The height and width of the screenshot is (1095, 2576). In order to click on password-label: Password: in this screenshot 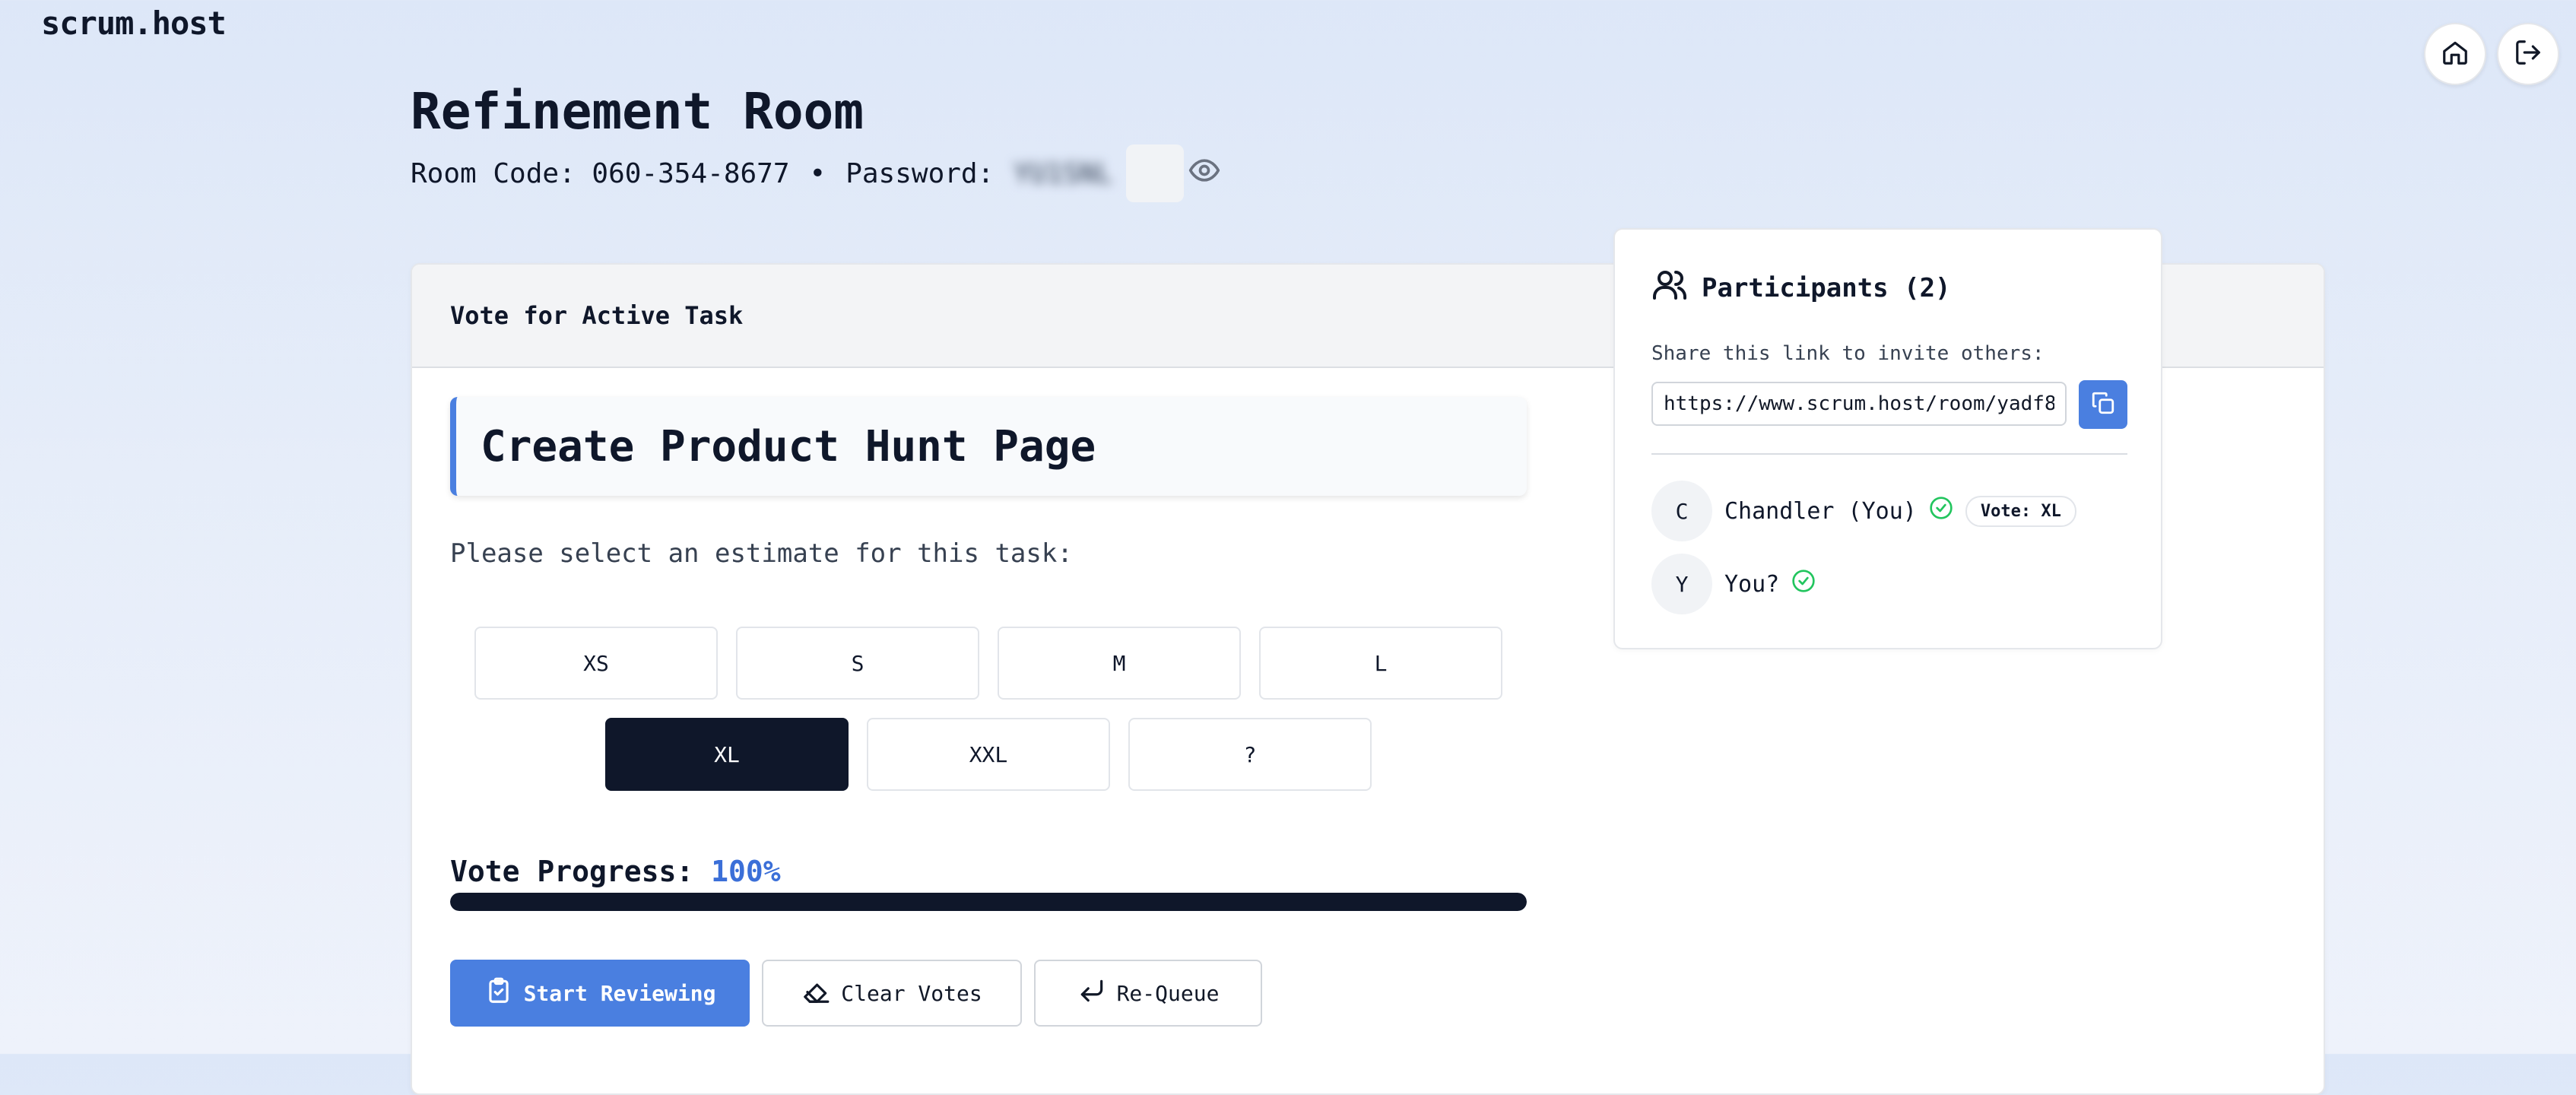, I will do `click(928, 173)`.